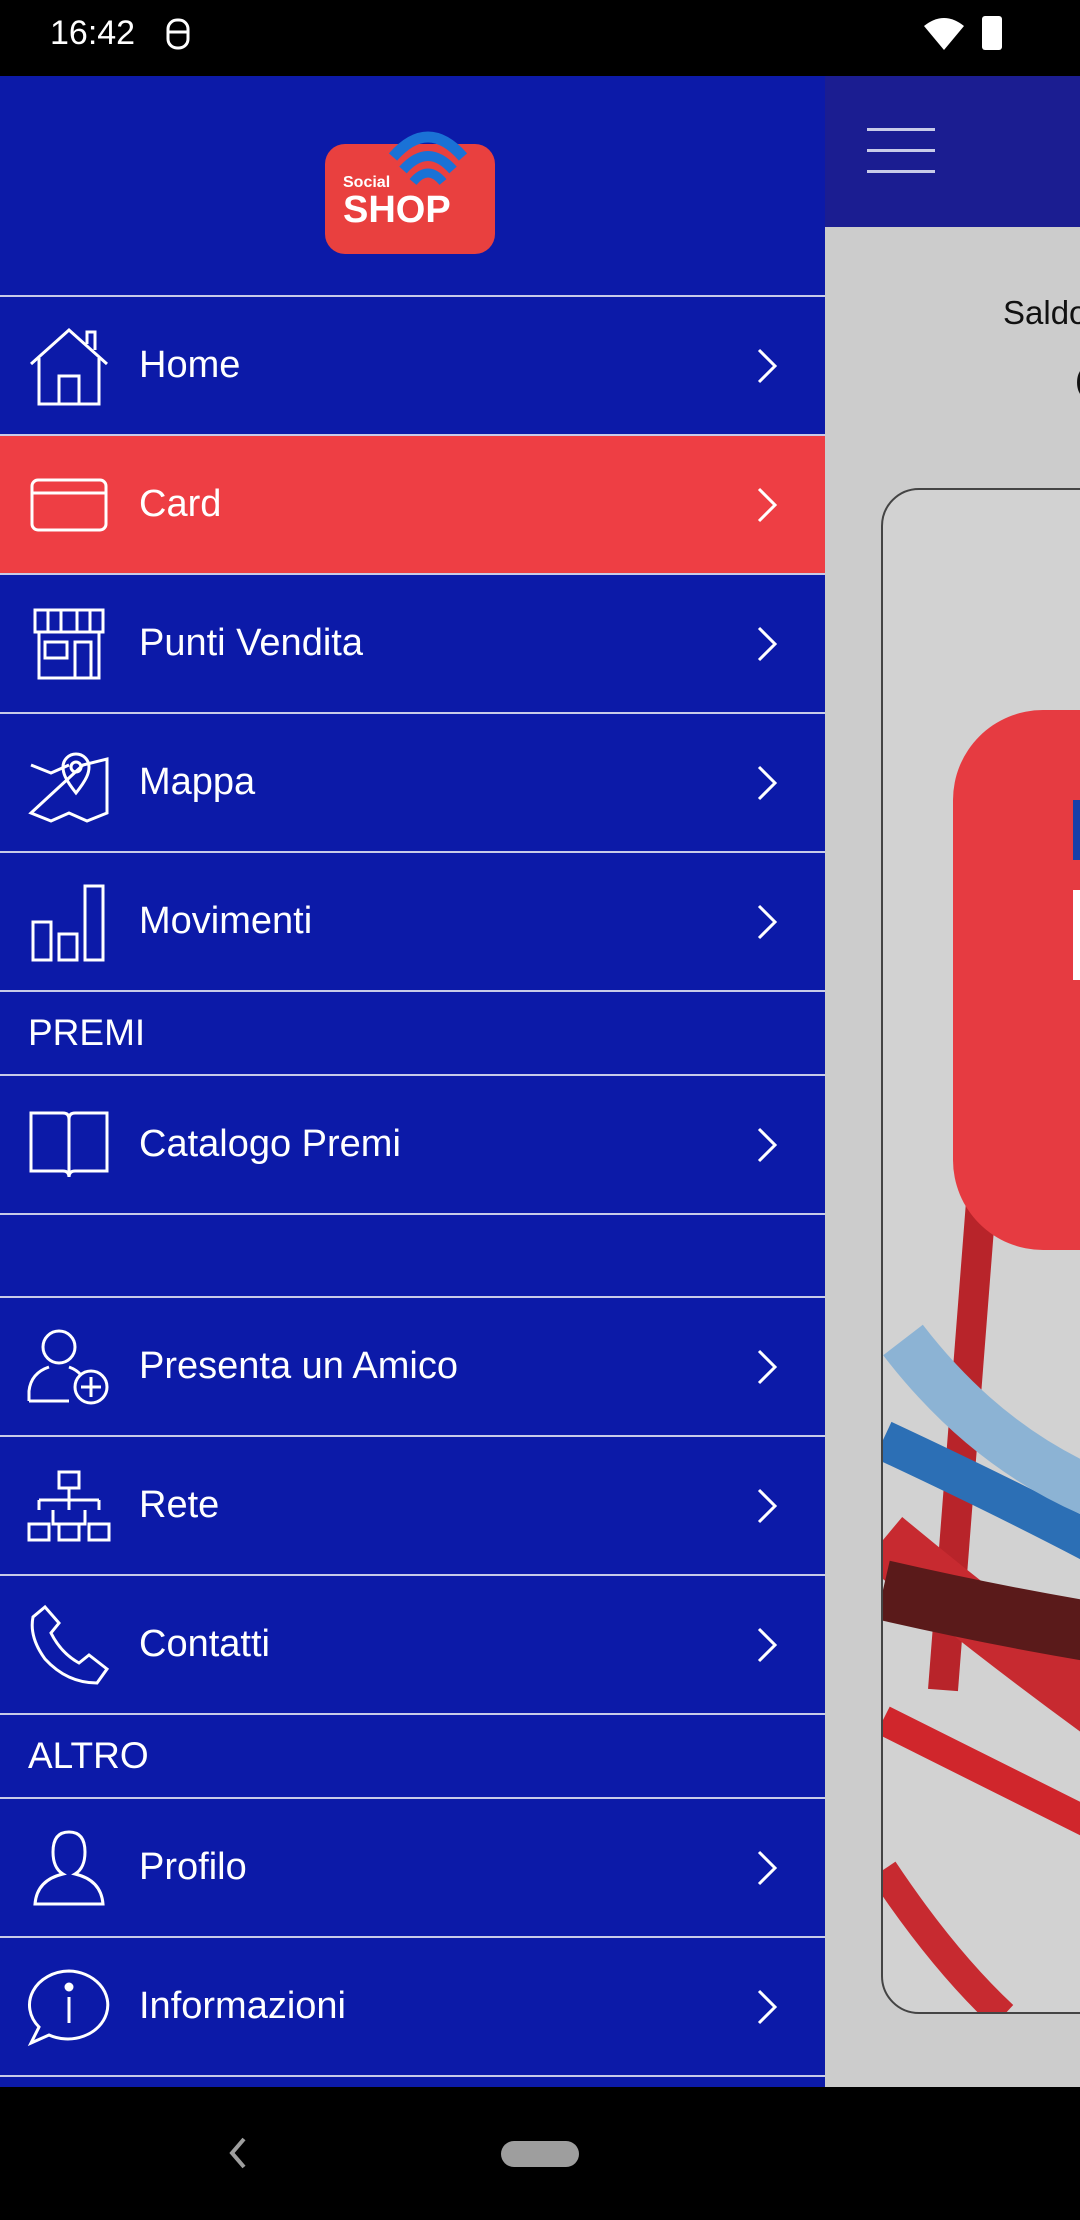 The height and width of the screenshot is (2220, 1080). I want to click on menu-item-label: Punti Vendita, so click(251, 643).